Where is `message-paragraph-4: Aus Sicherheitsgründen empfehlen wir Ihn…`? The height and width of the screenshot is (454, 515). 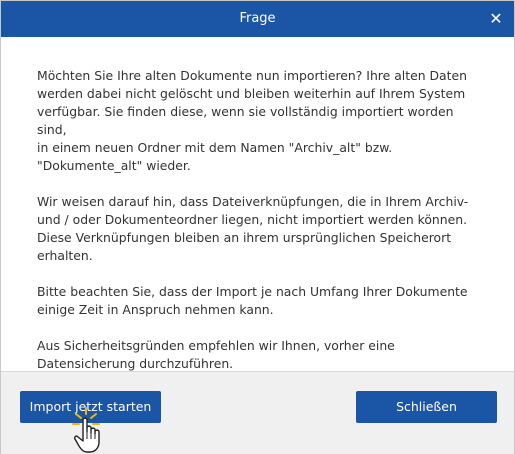 message-paragraph-4: Aus Sicherheitsgründen empfehlen wir Ihn… is located at coordinates (216, 354).